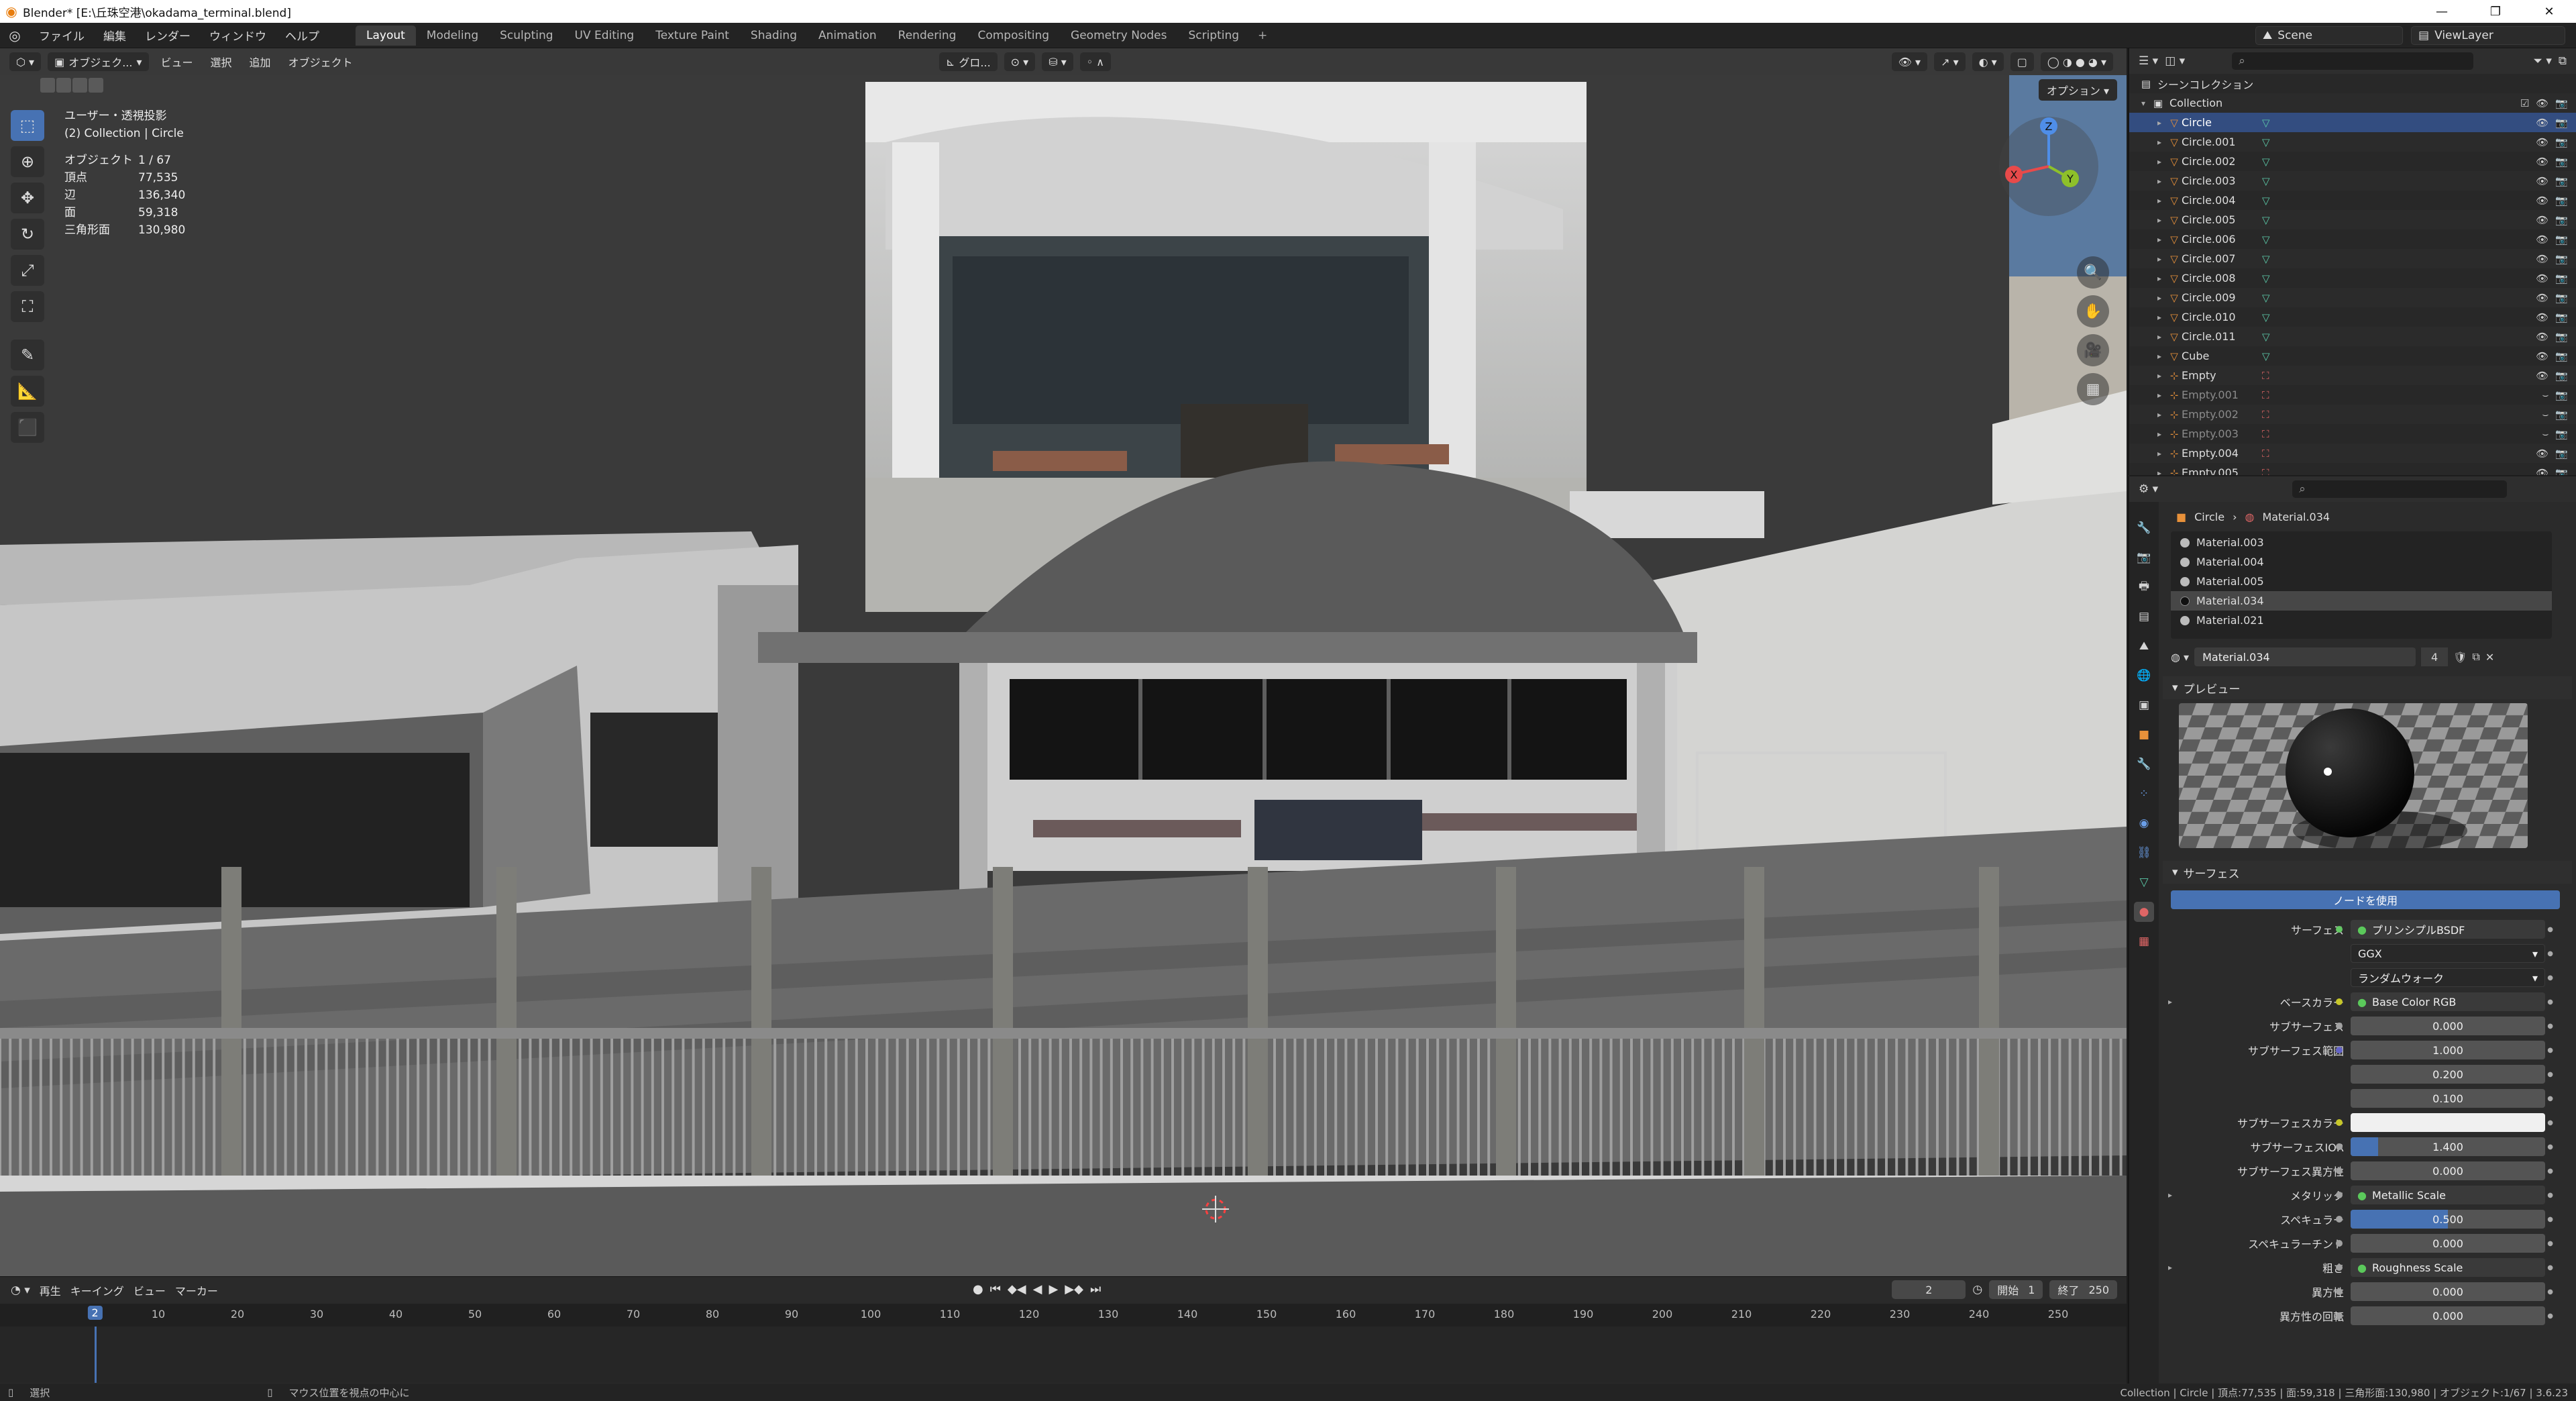 Image resolution: width=2576 pixels, height=1401 pixels. What do you see at coordinates (2352, 297) in the screenshot?
I see `outliner-item: ▸ ▽ Circle.009 ▽ 👁 📷` at bounding box center [2352, 297].